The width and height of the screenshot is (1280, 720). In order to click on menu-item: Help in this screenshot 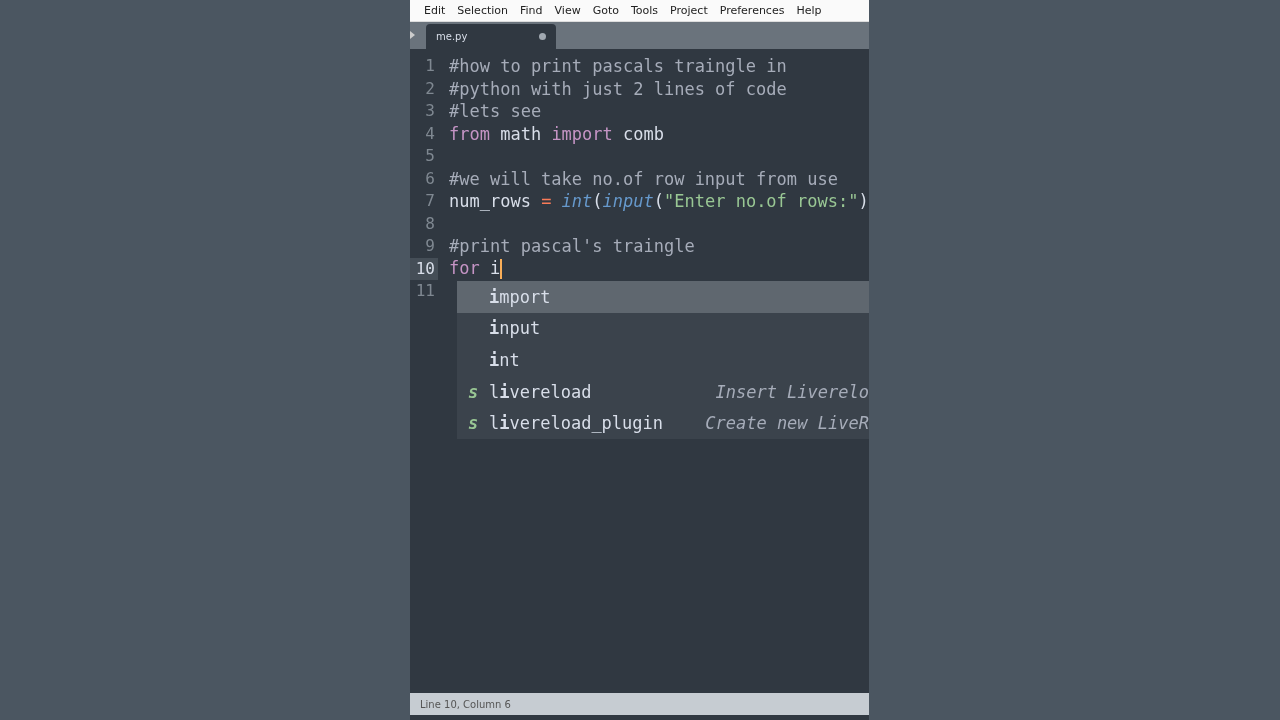, I will do `click(809, 10)`.